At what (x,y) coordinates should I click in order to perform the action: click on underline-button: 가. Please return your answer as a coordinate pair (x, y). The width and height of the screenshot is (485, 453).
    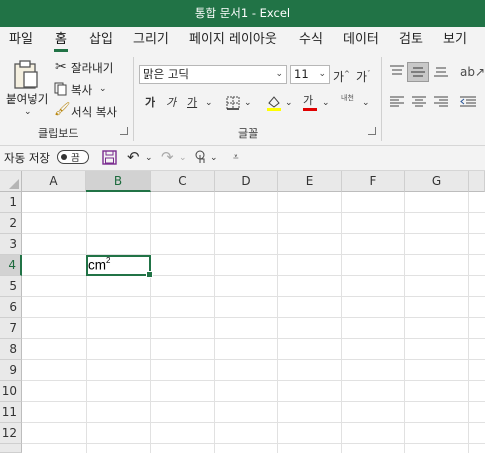
    Looking at the image, I should click on (192, 103).